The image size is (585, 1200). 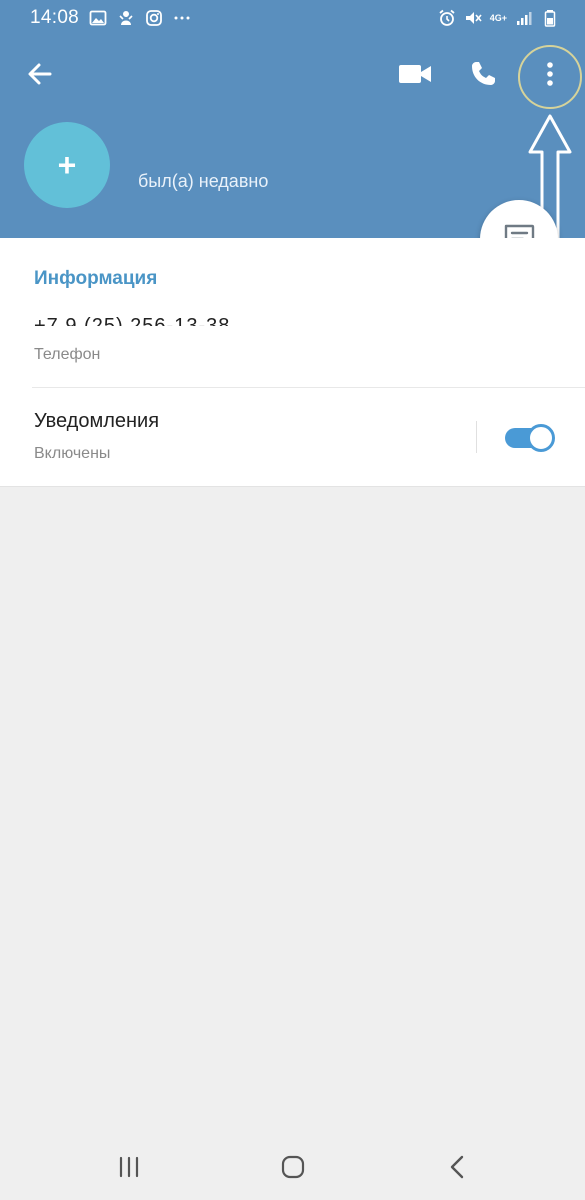 I want to click on toggle-knob, so click(x=541, y=438).